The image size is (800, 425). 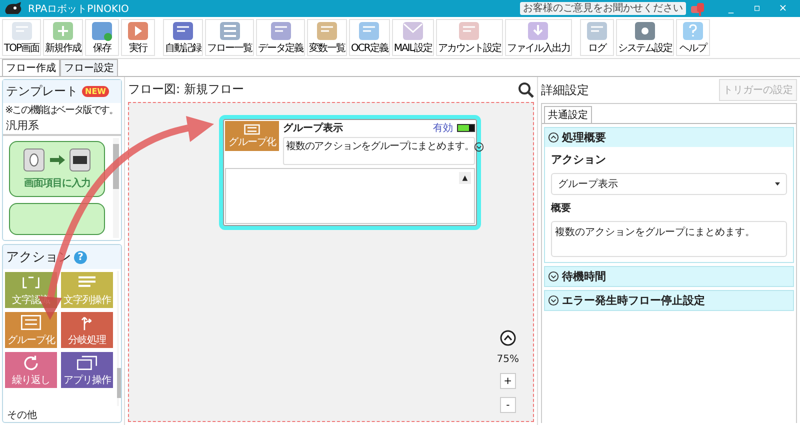 I want to click on node-title: グループ表示, so click(x=313, y=128).